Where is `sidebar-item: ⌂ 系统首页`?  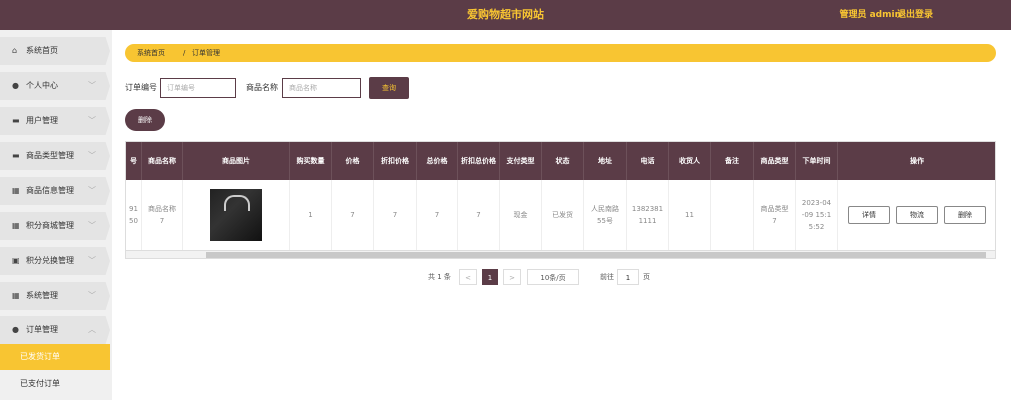 sidebar-item: ⌂ 系统首页 is located at coordinates (55, 51).